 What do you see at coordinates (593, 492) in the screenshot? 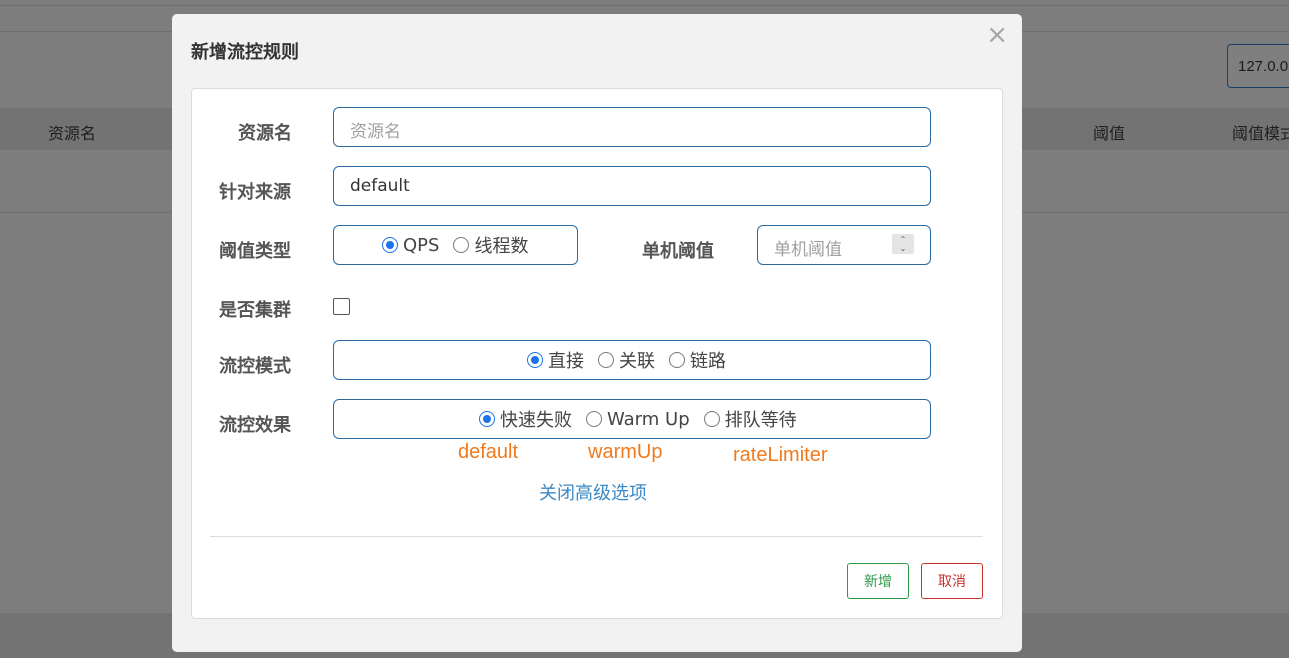
I see `close-advanced-options-link: 关闭高级选项` at bounding box center [593, 492].